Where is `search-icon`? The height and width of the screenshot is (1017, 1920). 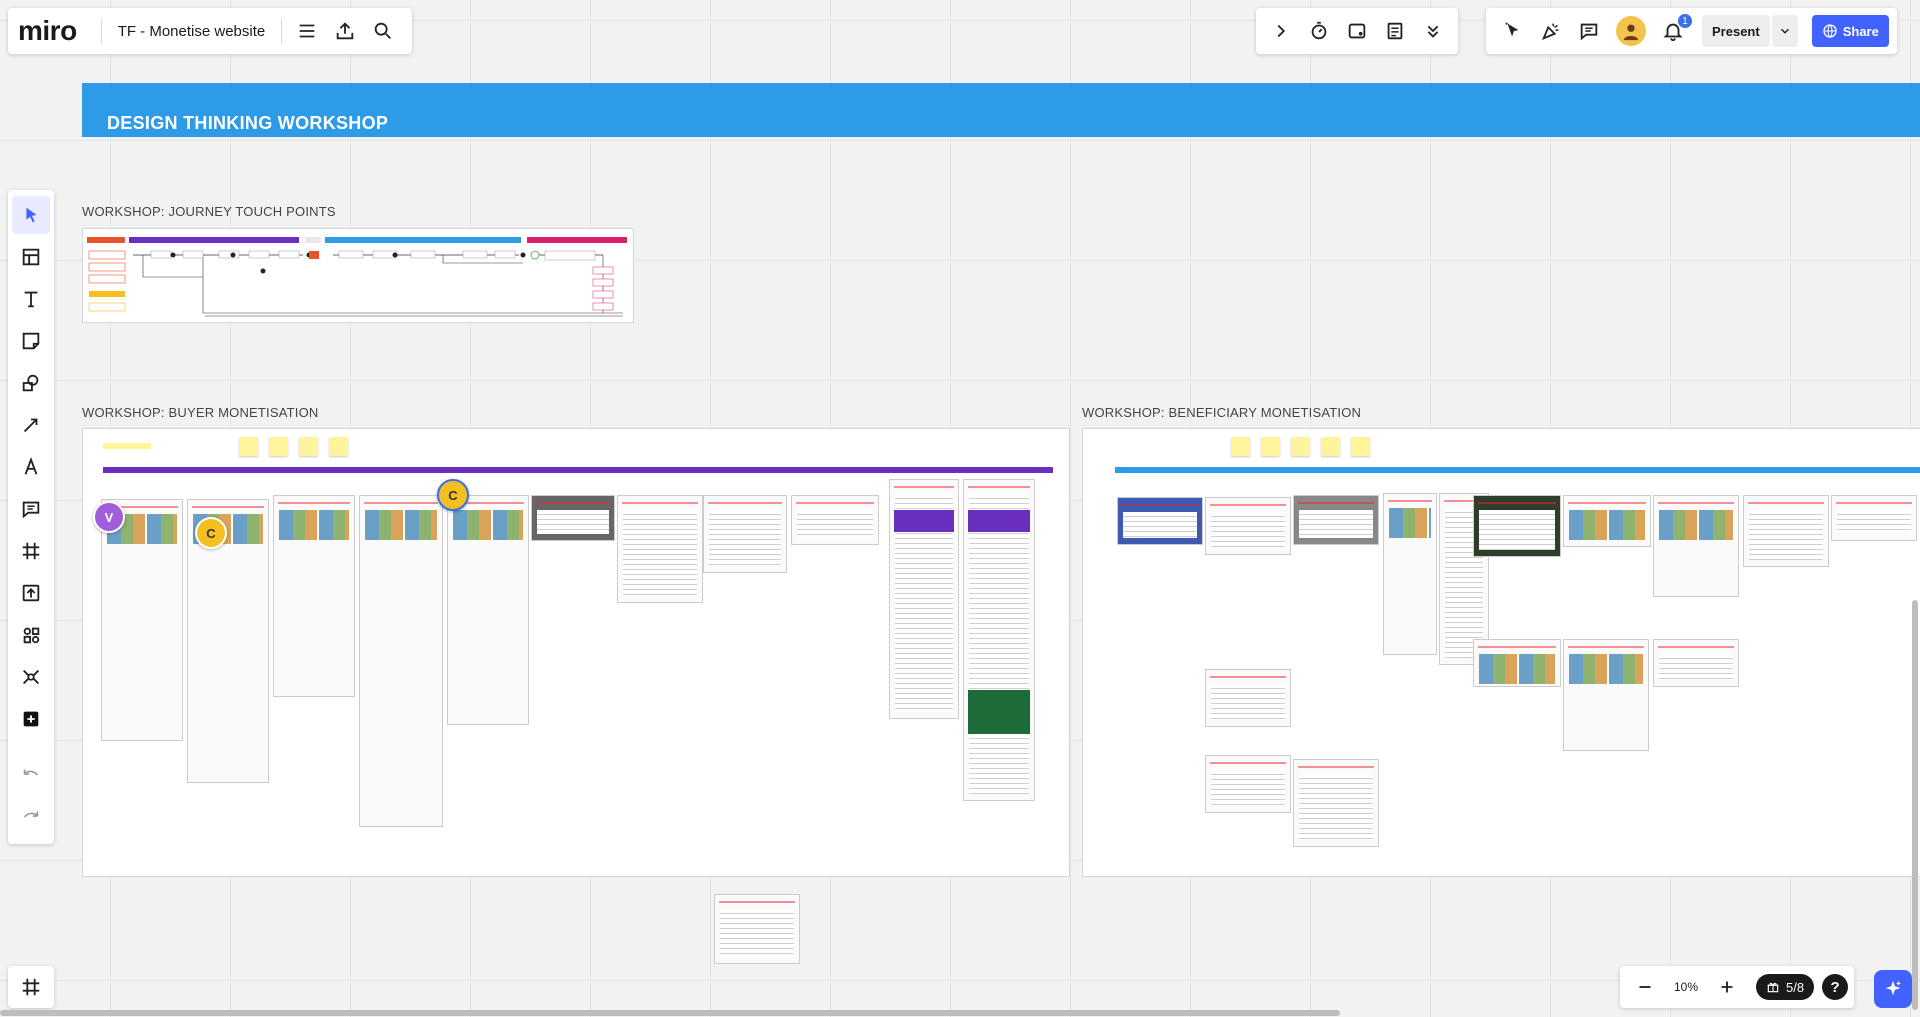
search-icon is located at coordinates (383, 31).